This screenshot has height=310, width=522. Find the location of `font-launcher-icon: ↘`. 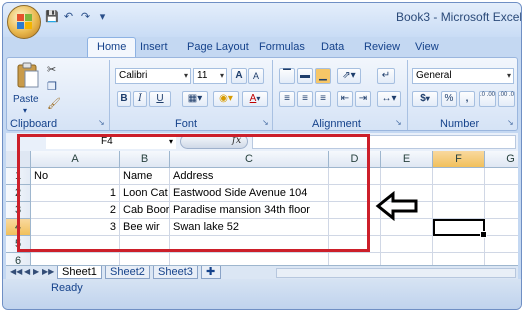

font-launcher-icon: ↘ is located at coordinates (266, 123).